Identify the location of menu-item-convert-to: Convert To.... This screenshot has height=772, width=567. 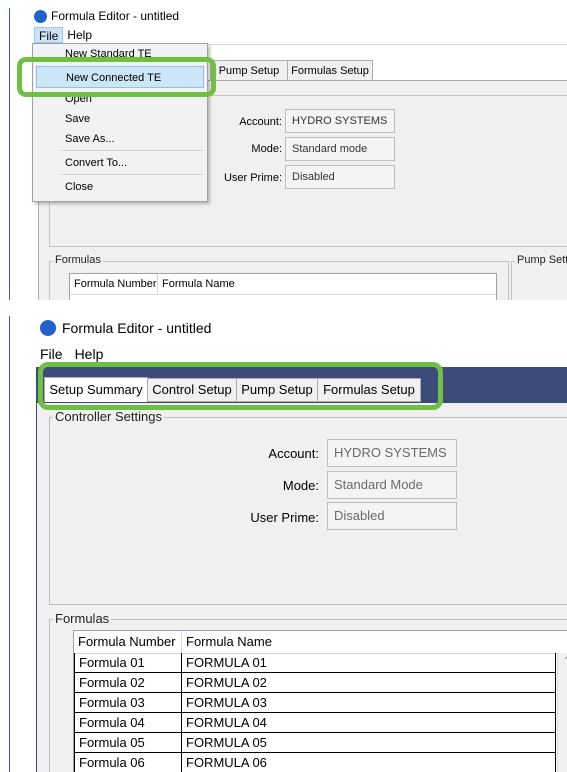
(120, 163).